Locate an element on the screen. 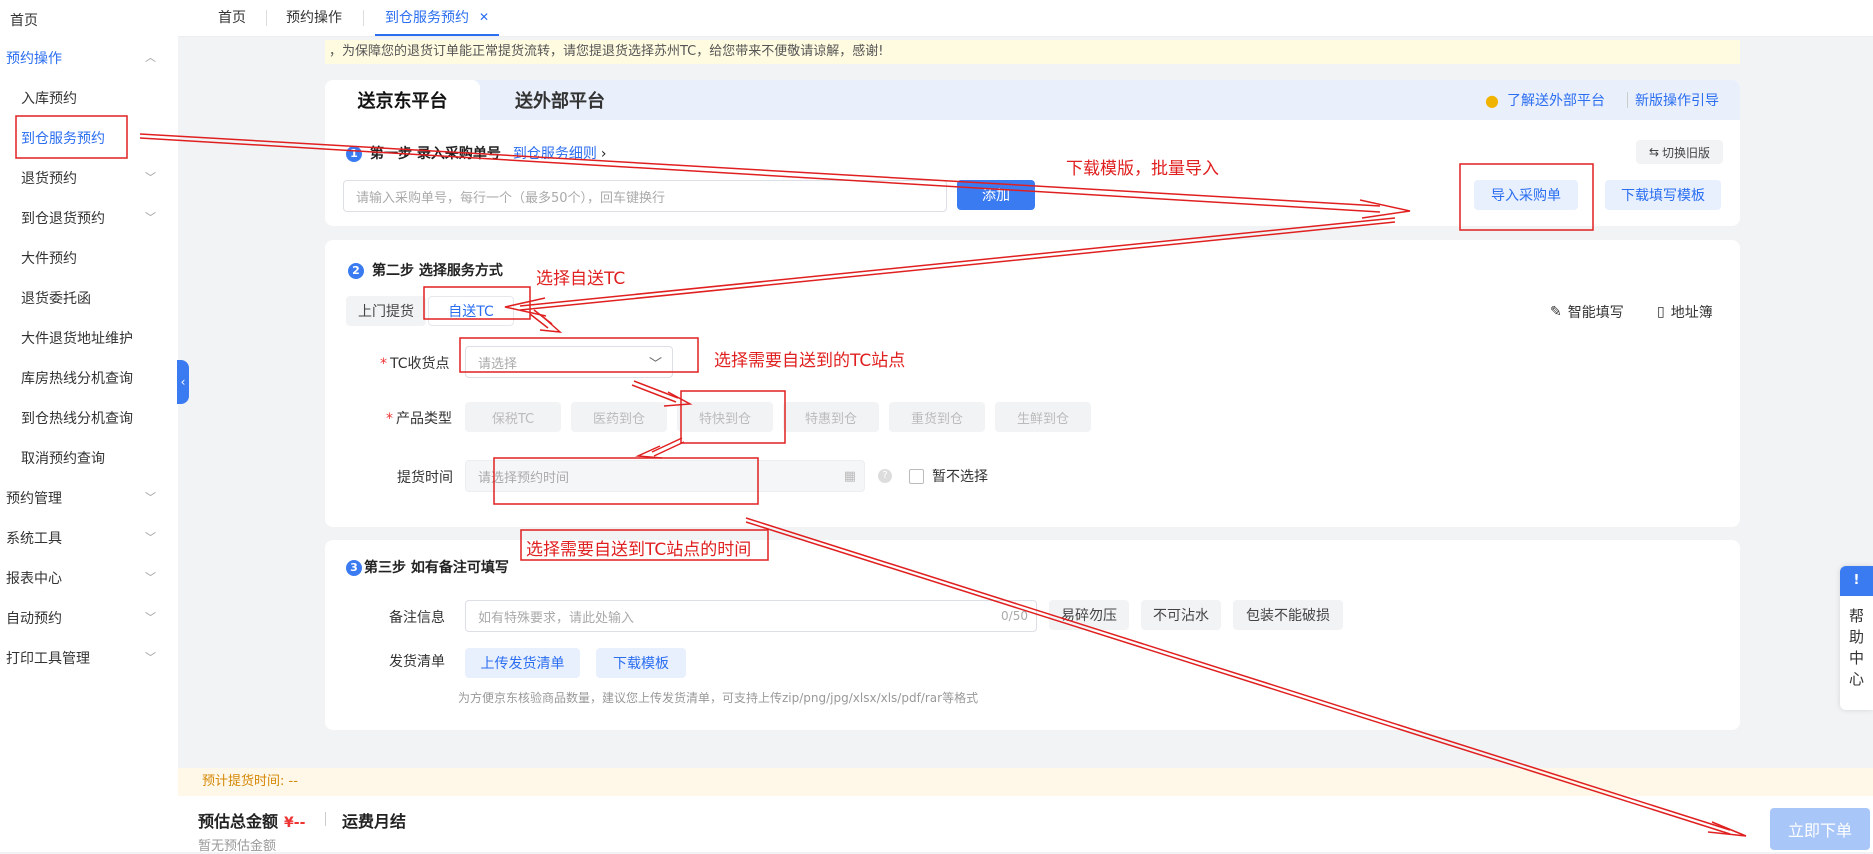 This screenshot has width=1873, height=854. remark-tag: 不可沾水 is located at coordinates (1181, 615).